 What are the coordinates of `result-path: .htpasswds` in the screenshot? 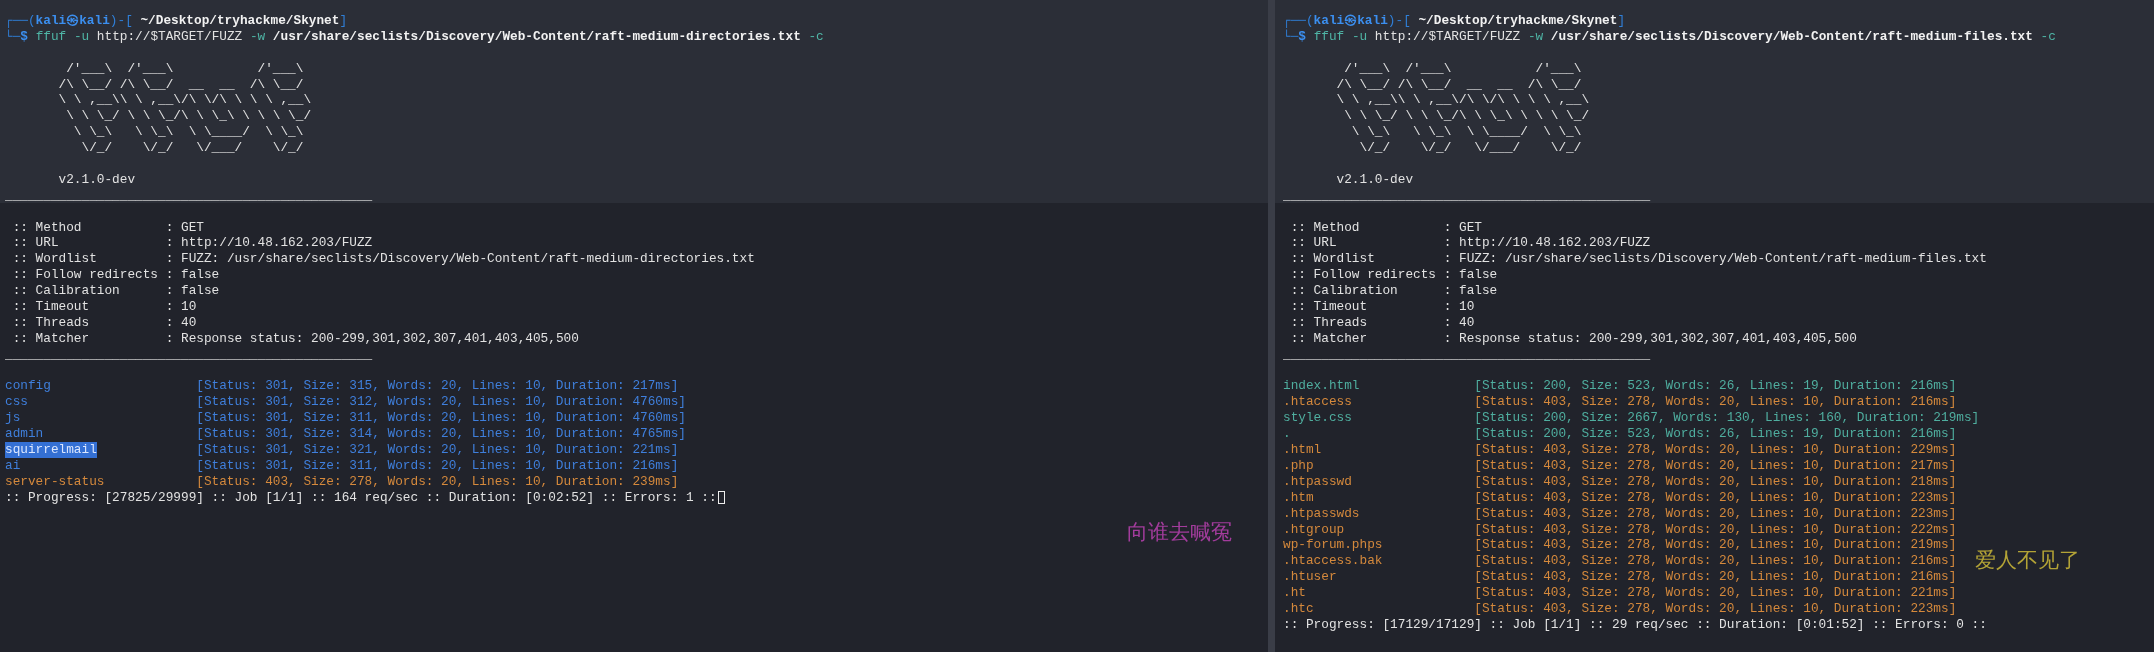 It's located at (1321, 513).